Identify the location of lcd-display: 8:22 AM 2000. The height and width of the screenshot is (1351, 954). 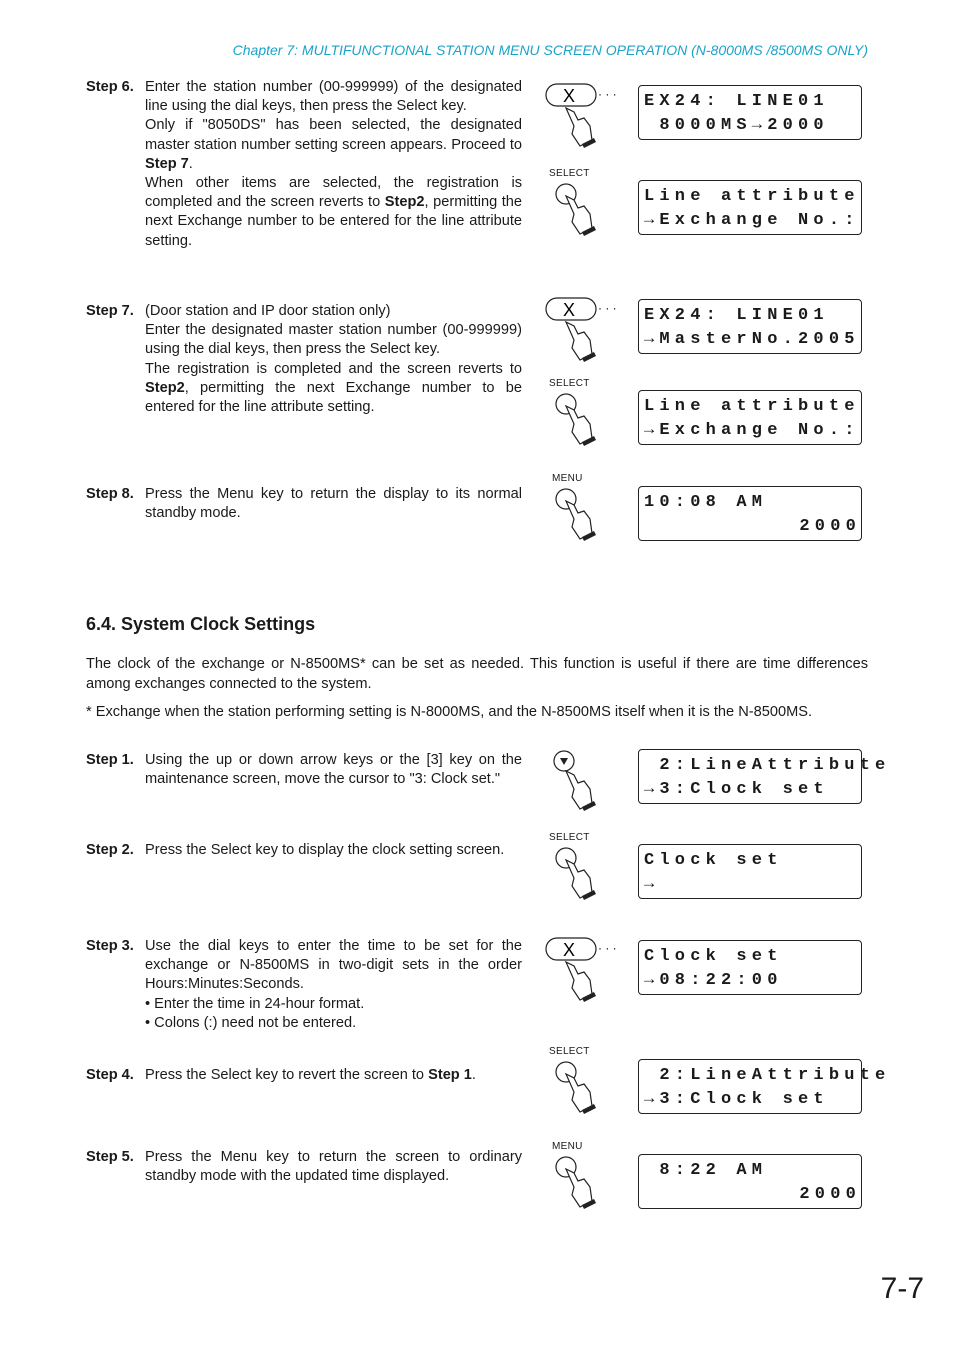
(750, 1181).